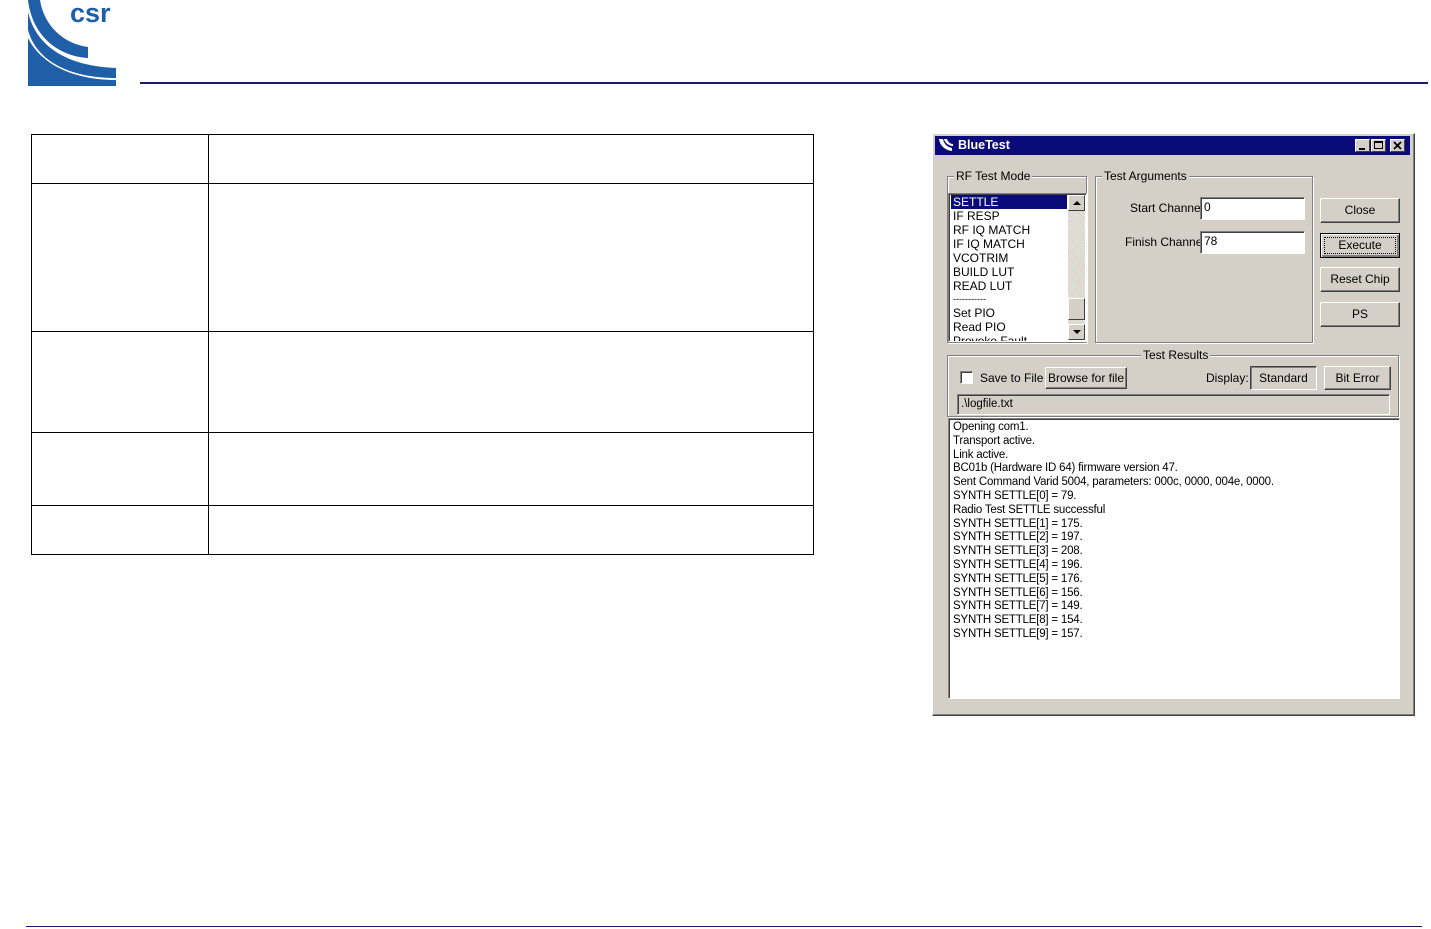 Image resolution: width=1431 pixels, height=929 pixels. Describe the element at coordinates (1018, 634) in the screenshot. I see `log-line: SYNTH SETTLE[9] = 157.` at that location.